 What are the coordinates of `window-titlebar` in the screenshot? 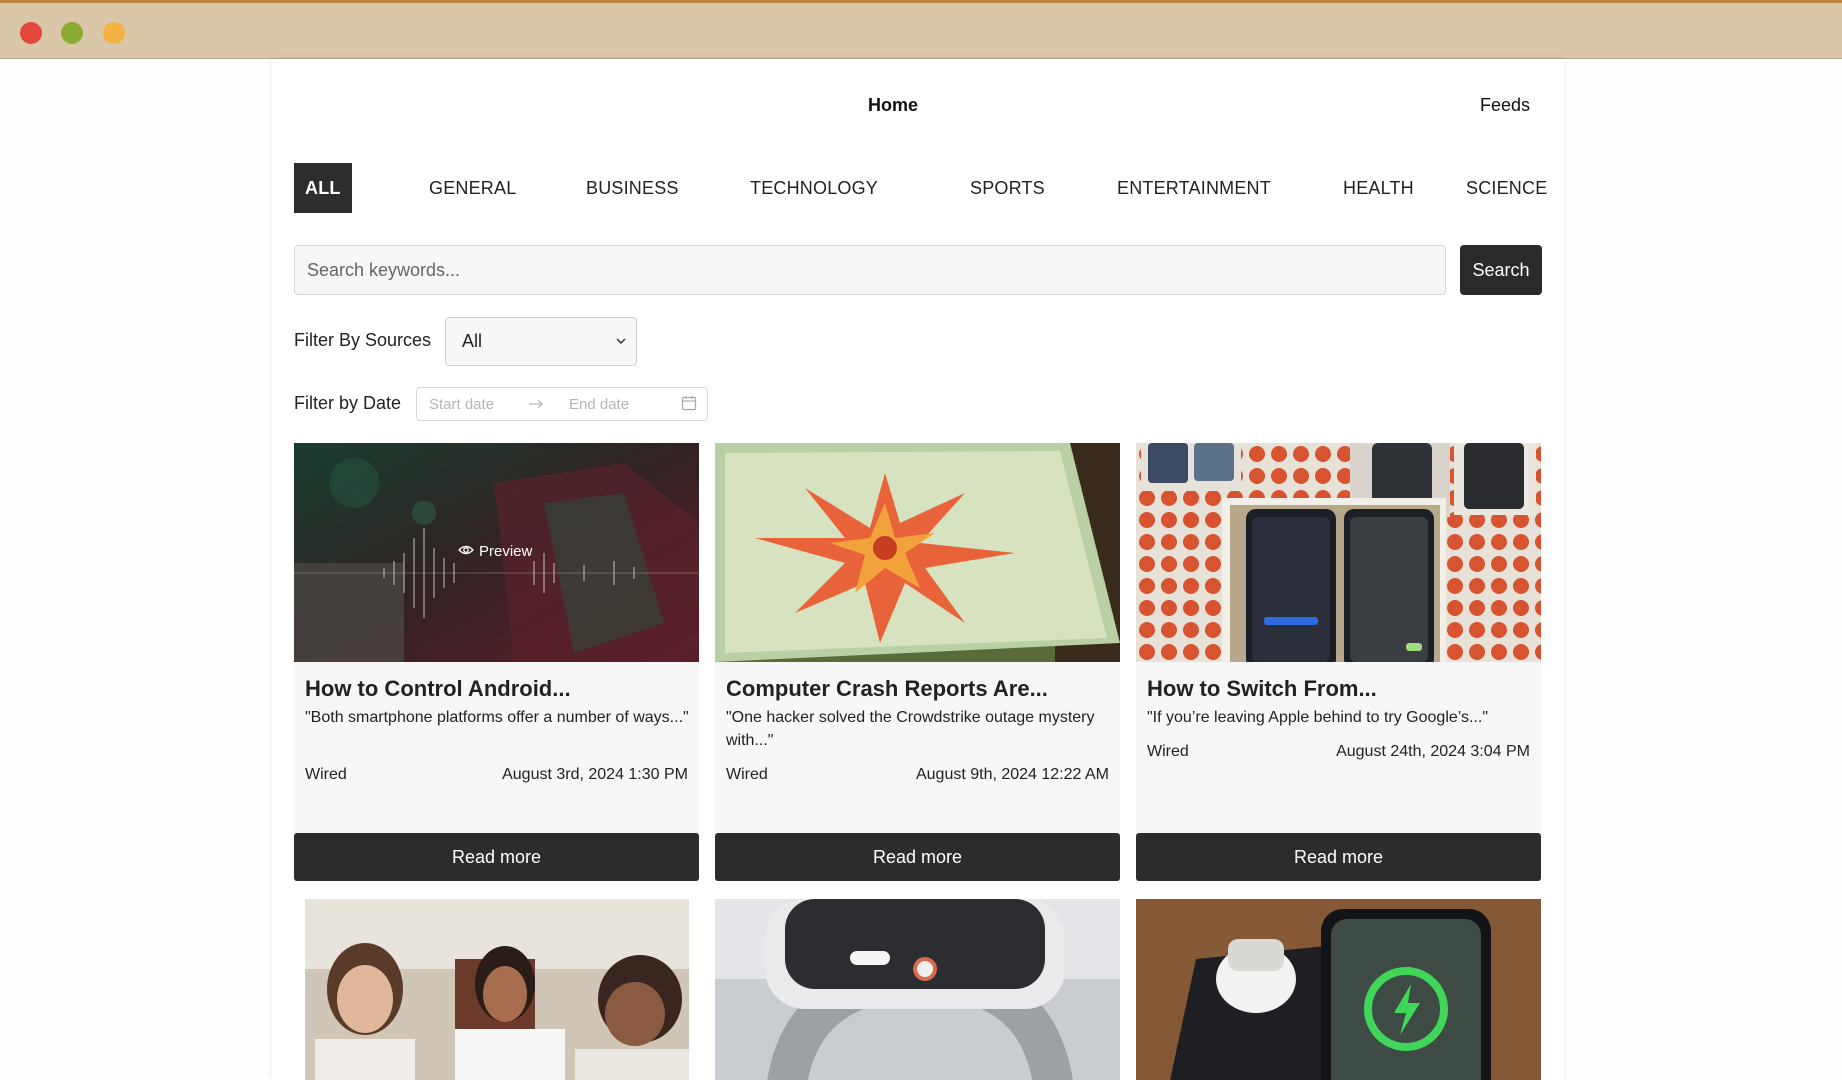 It's located at (921, 29).